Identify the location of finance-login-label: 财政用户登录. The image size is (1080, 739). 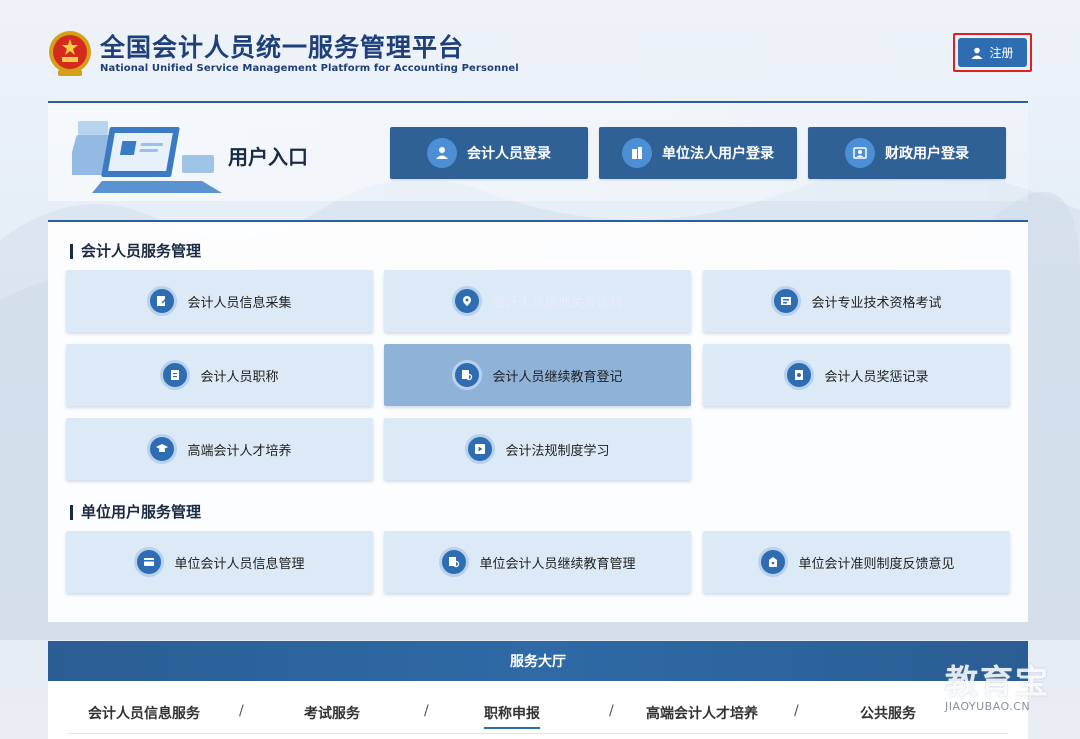
(927, 154).